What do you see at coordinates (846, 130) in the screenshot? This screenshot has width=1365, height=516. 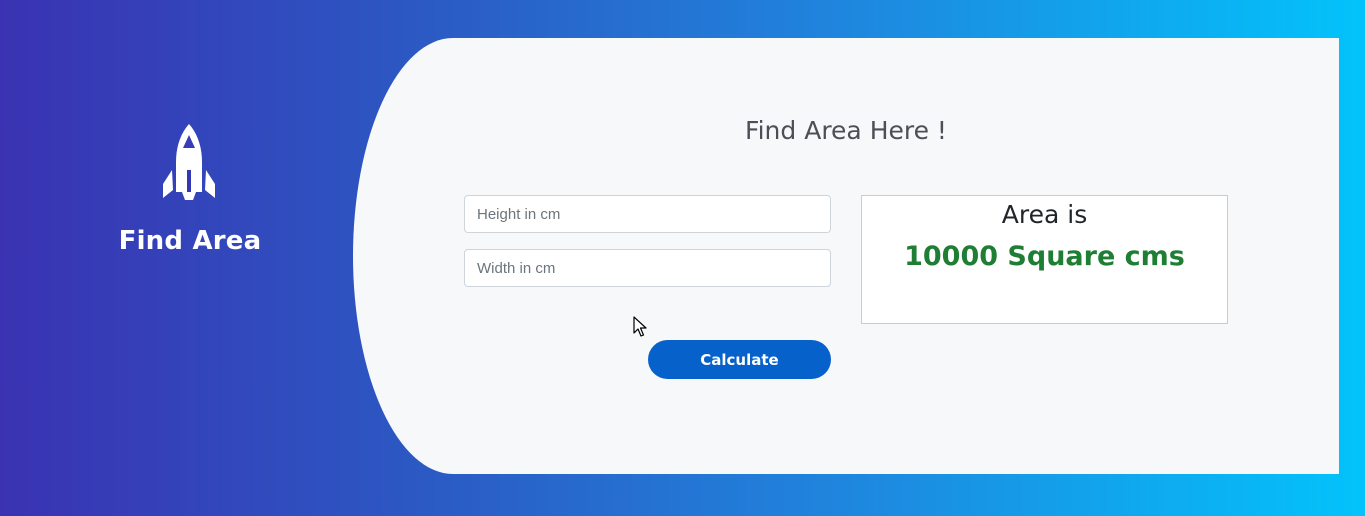 I see `page-title: Find Area Here !` at bounding box center [846, 130].